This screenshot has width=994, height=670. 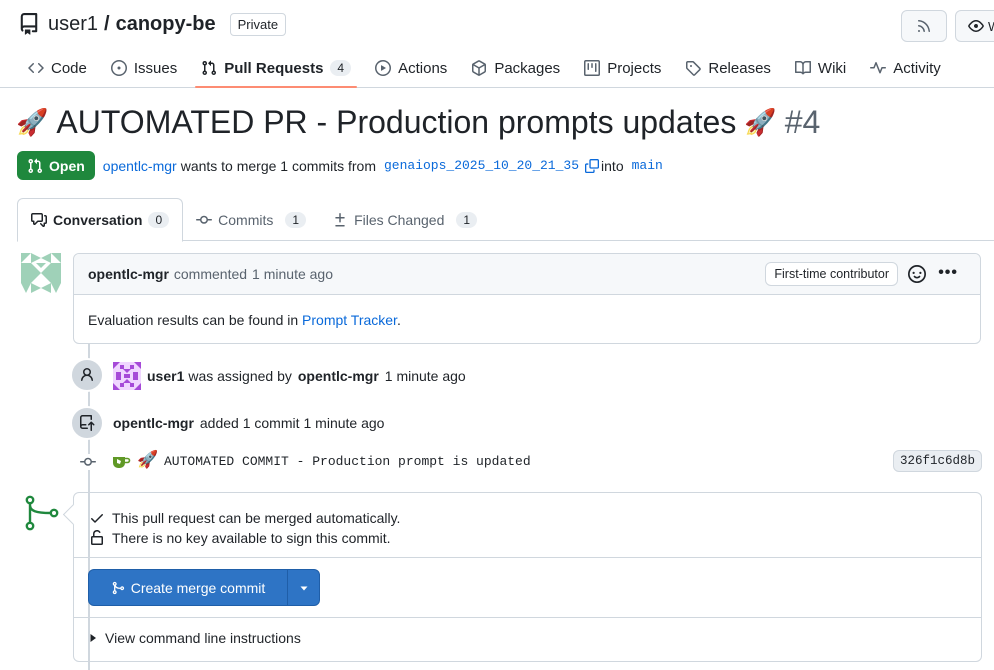 I want to click on first-time-contributor-badge: First-time contributor, so click(x=831, y=274).